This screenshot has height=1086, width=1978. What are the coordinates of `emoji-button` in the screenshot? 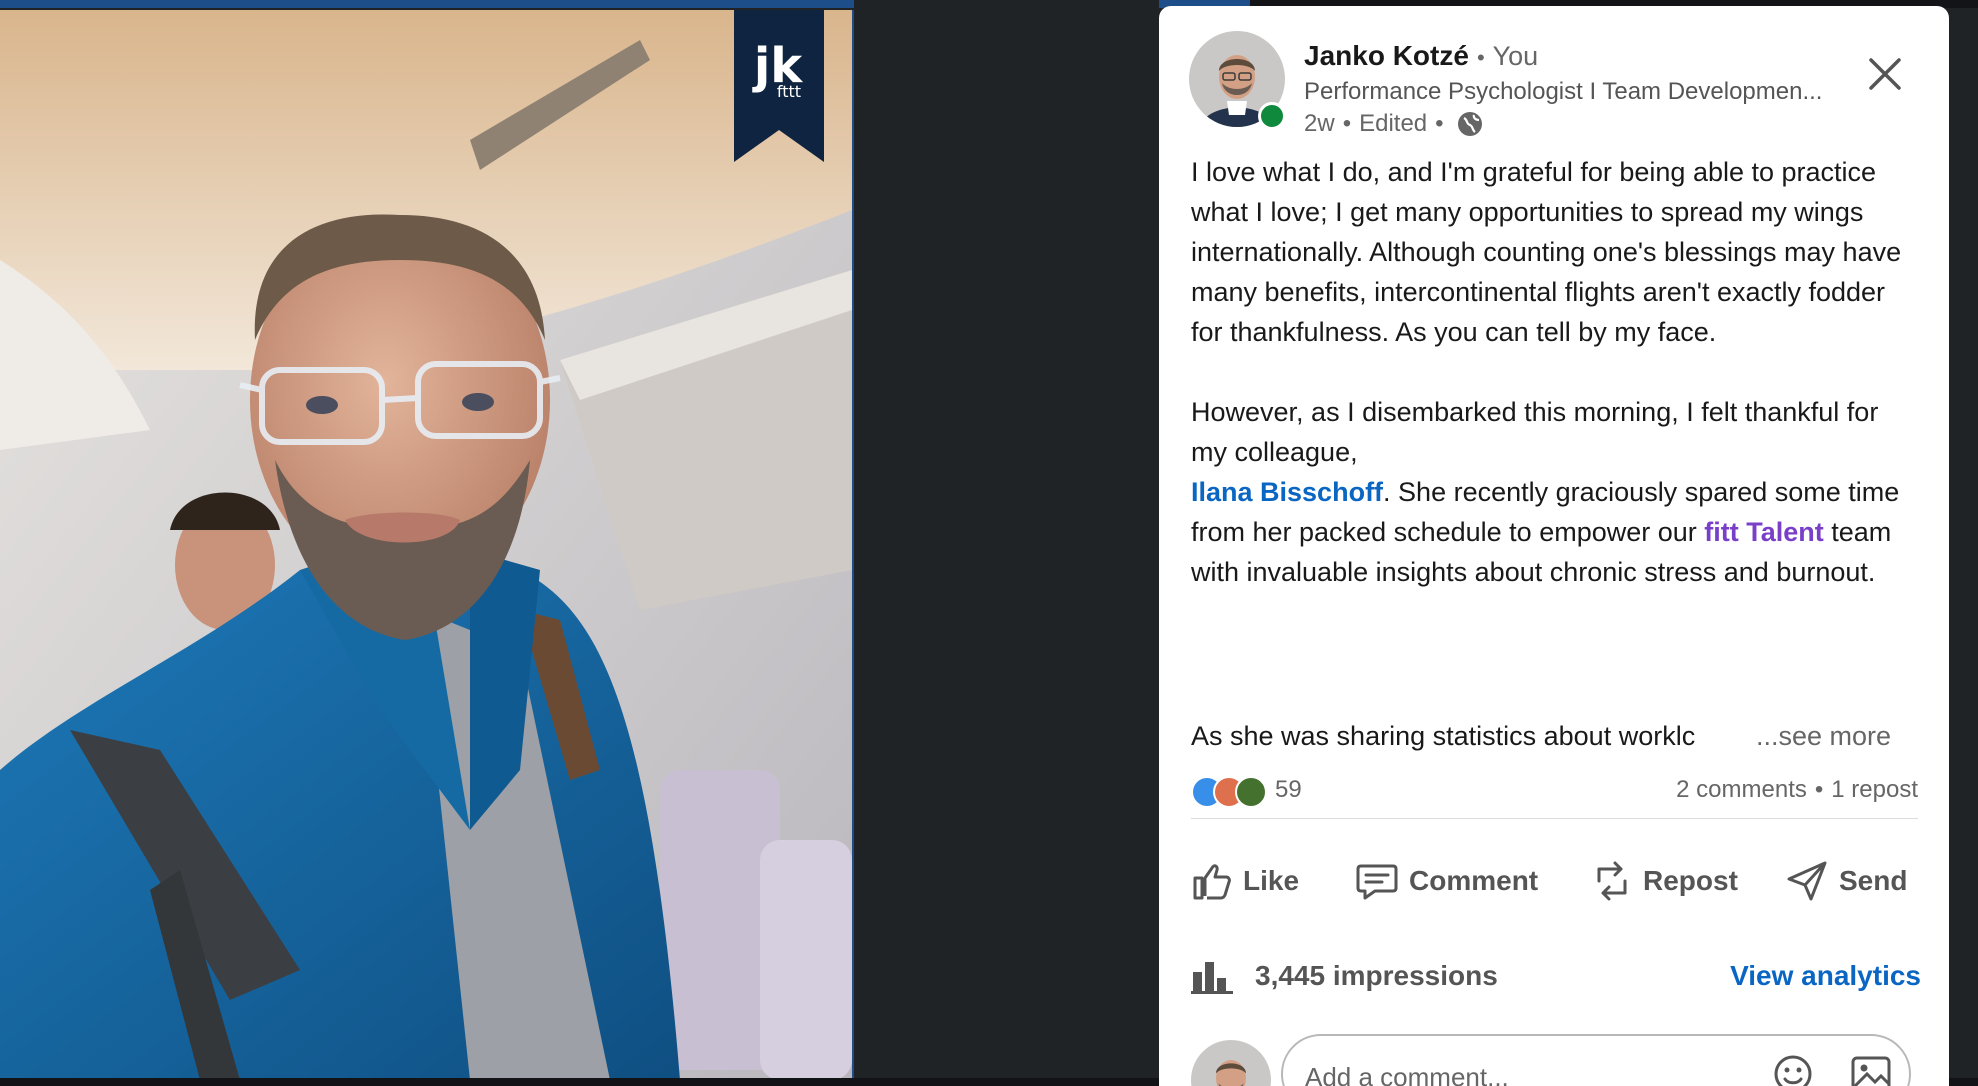 It's located at (1793, 1070).